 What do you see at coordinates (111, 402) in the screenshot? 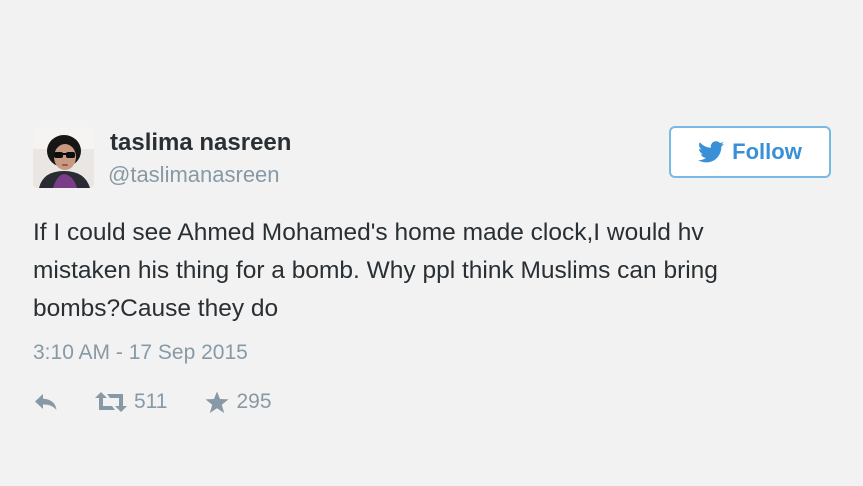
I see `retweet-icon` at bounding box center [111, 402].